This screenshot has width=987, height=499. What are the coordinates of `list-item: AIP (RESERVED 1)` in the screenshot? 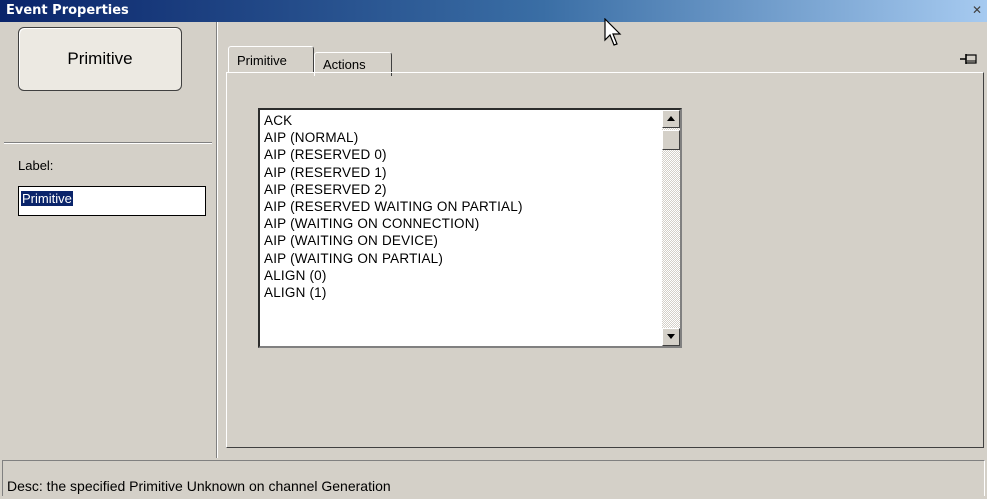 It's located at (461, 172).